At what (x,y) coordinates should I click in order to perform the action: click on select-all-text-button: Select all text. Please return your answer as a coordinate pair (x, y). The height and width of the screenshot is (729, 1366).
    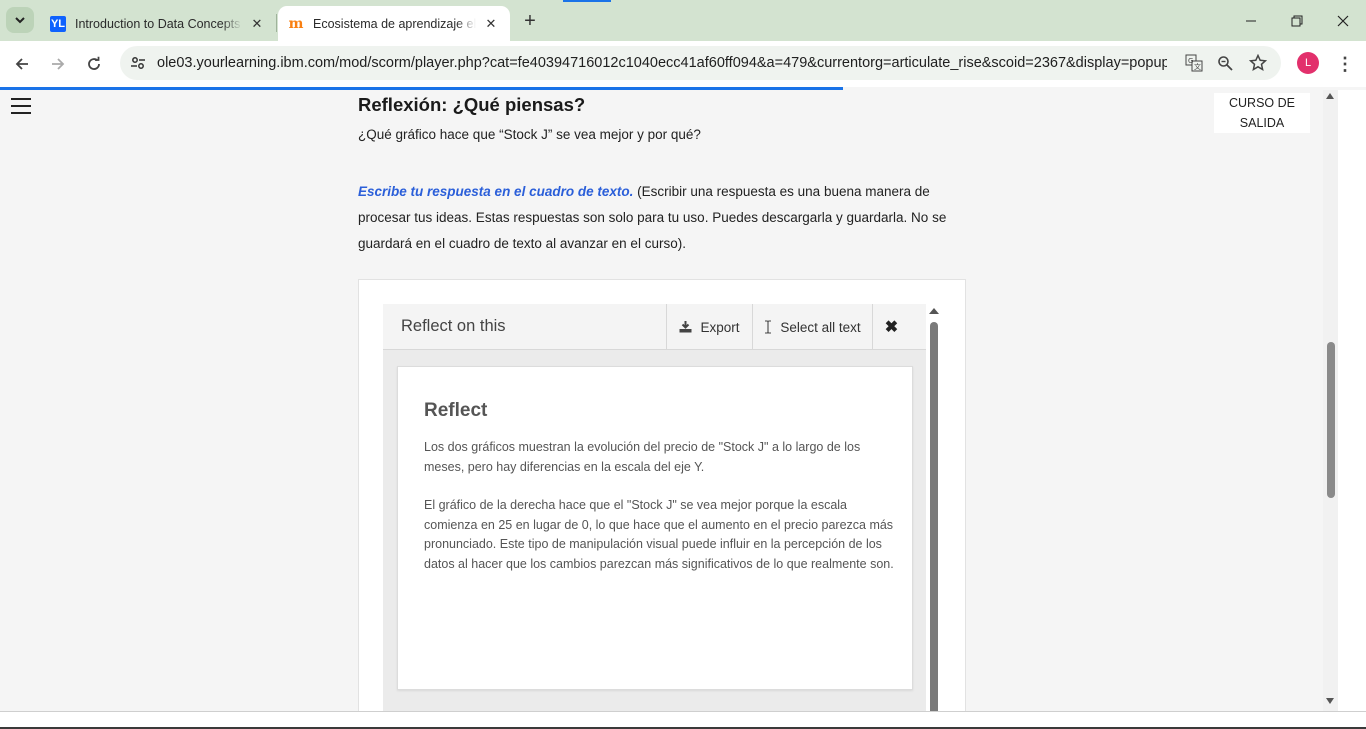
    Looking at the image, I should click on (812, 327).